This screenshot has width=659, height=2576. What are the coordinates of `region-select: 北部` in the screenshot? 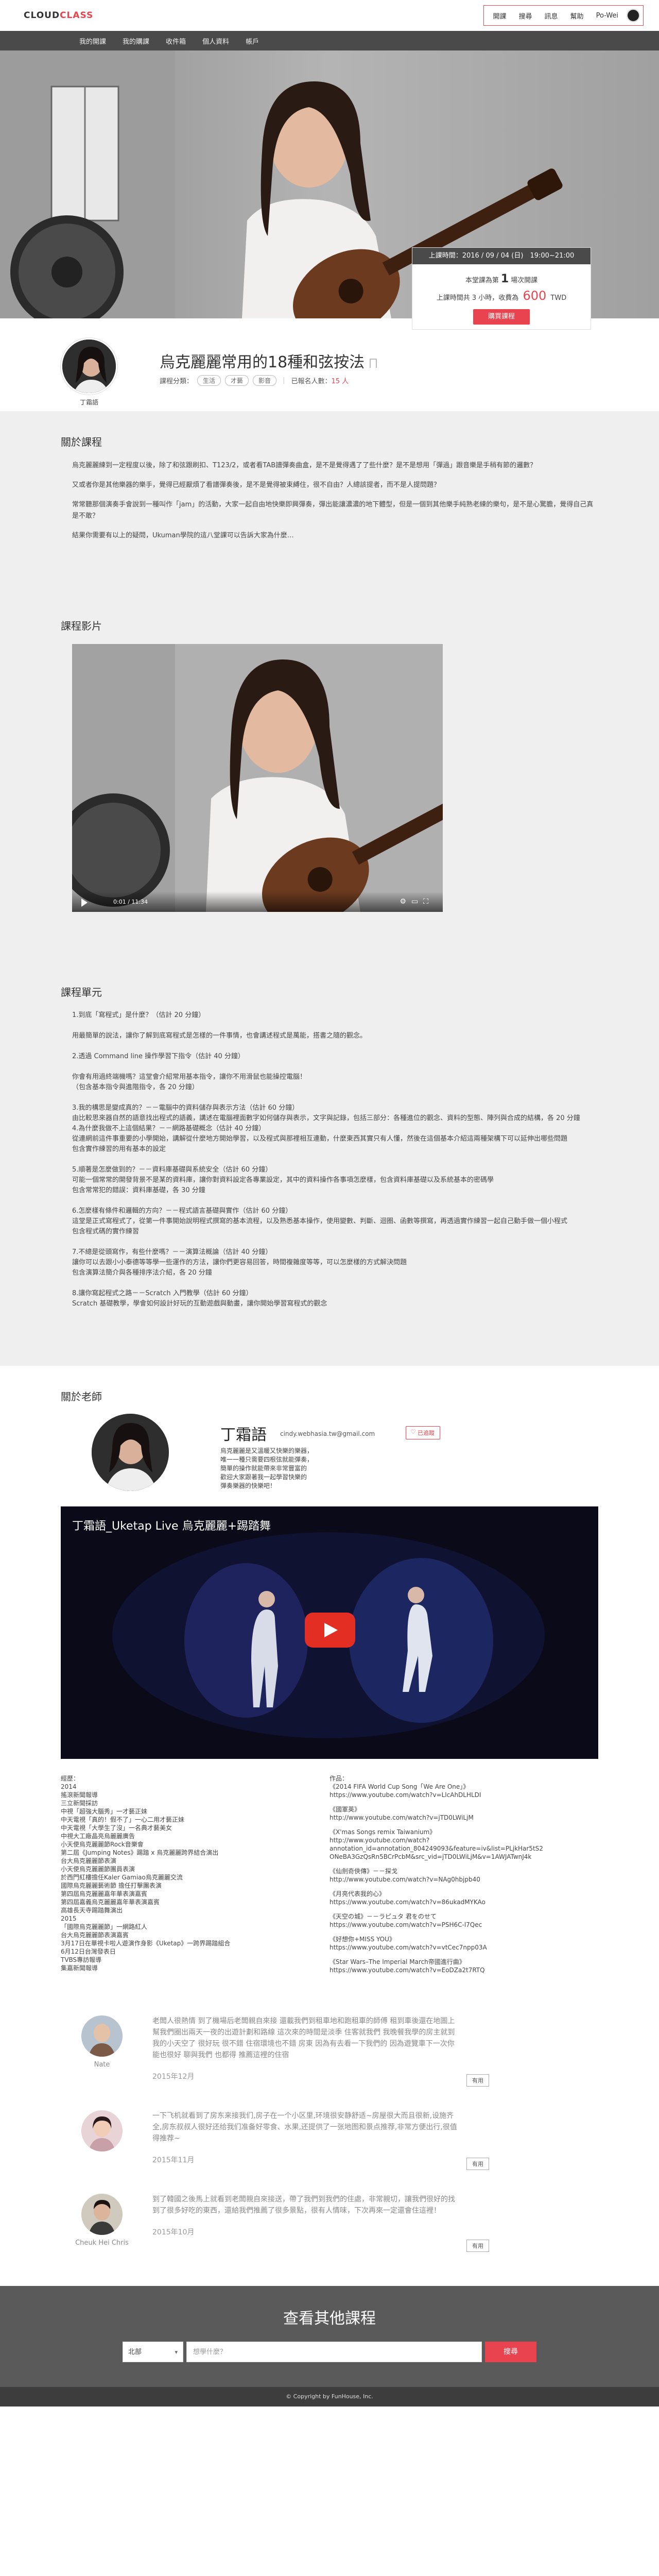 It's located at (153, 2352).